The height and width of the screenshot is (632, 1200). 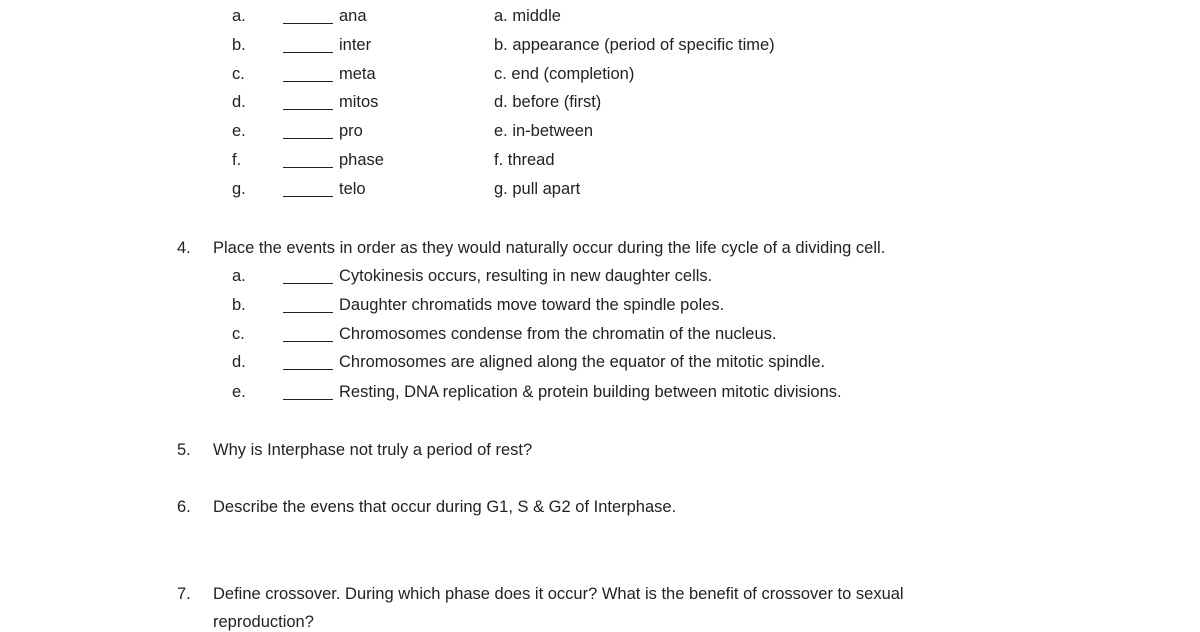 I want to click on question-number: 5., so click(x=184, y=450).